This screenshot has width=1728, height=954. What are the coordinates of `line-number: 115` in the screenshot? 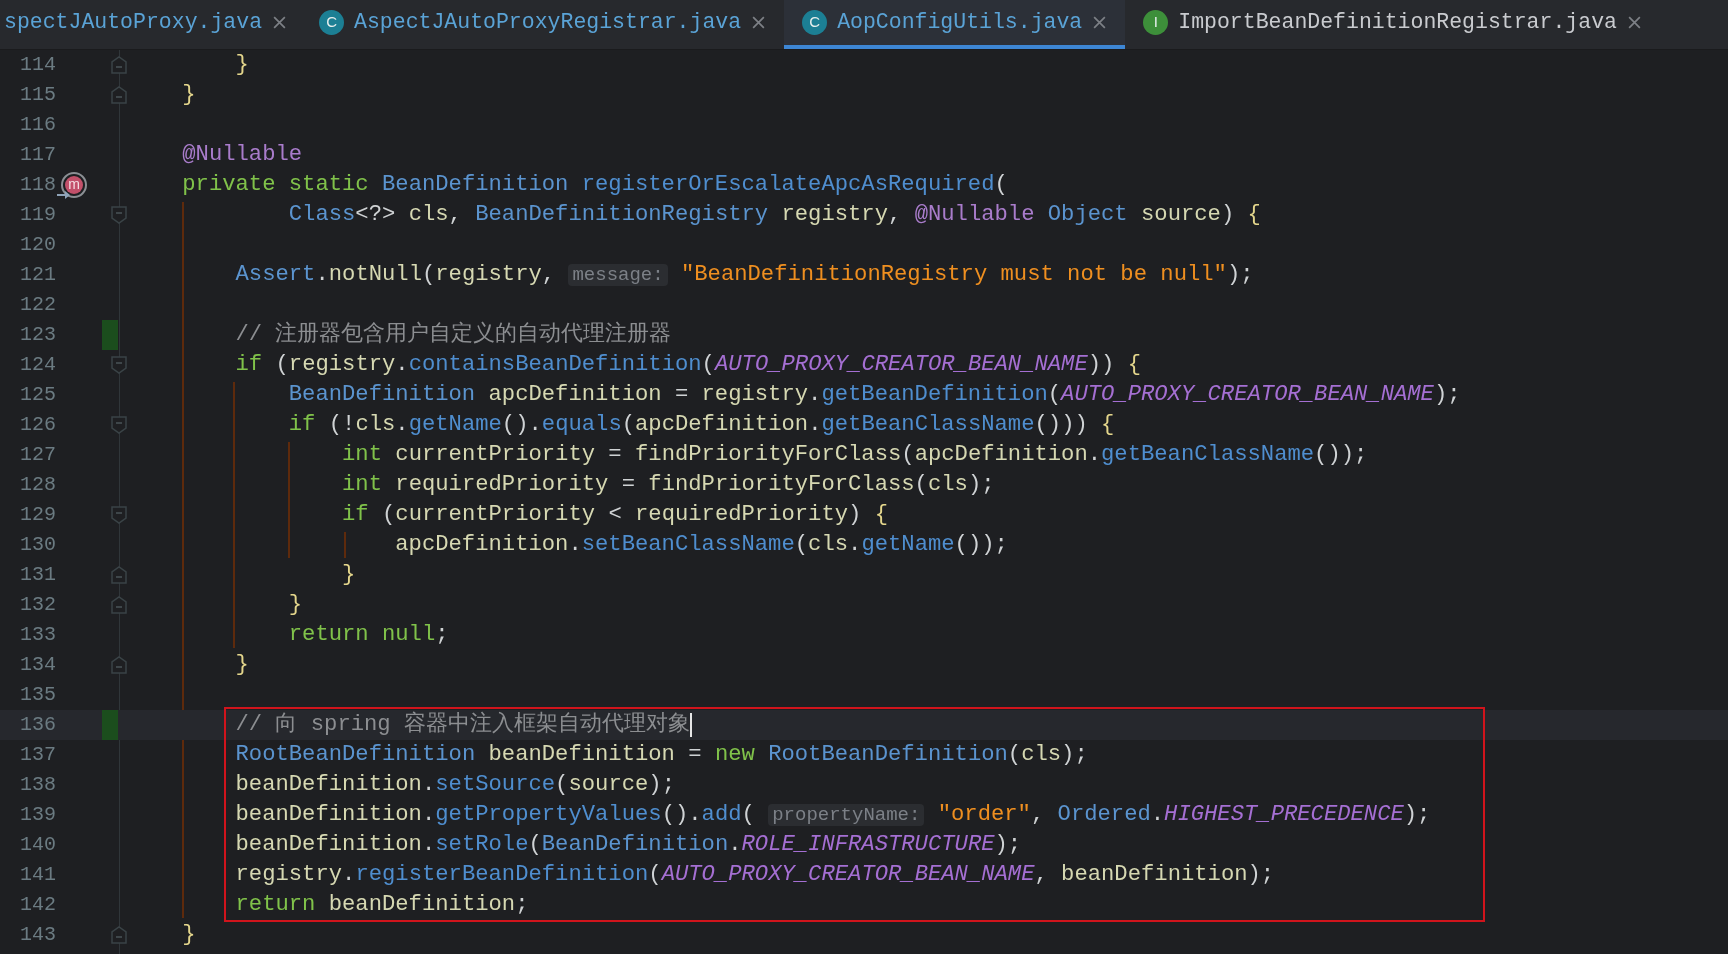 It's located at (37, 95).